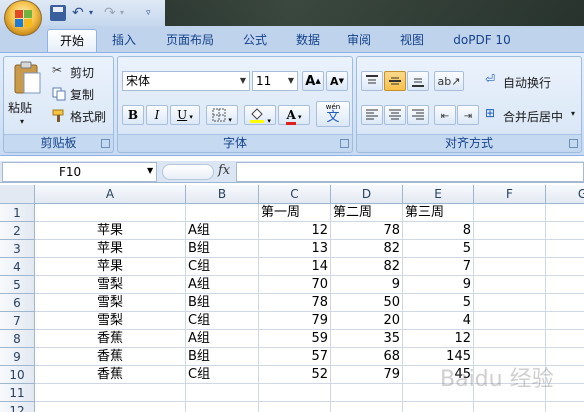  Describe the element at coordinates (222, 213) in the screenshot. I see `cell-b1` at that location.